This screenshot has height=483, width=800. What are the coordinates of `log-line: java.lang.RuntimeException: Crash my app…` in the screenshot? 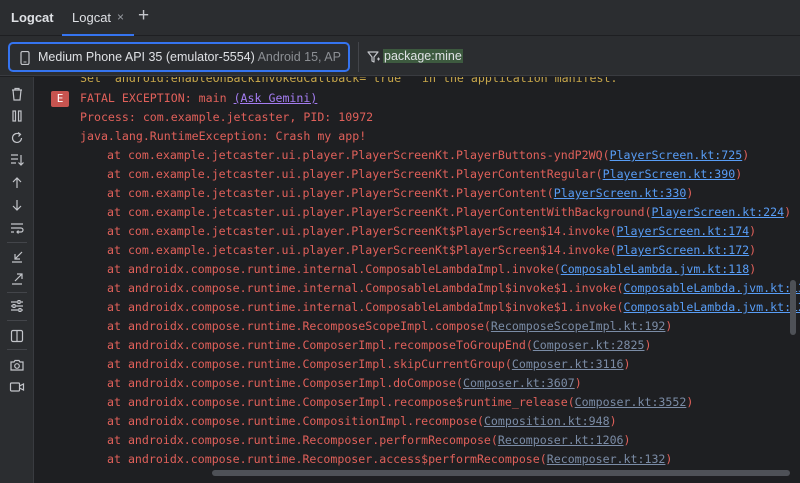 It's located at (223, 136).